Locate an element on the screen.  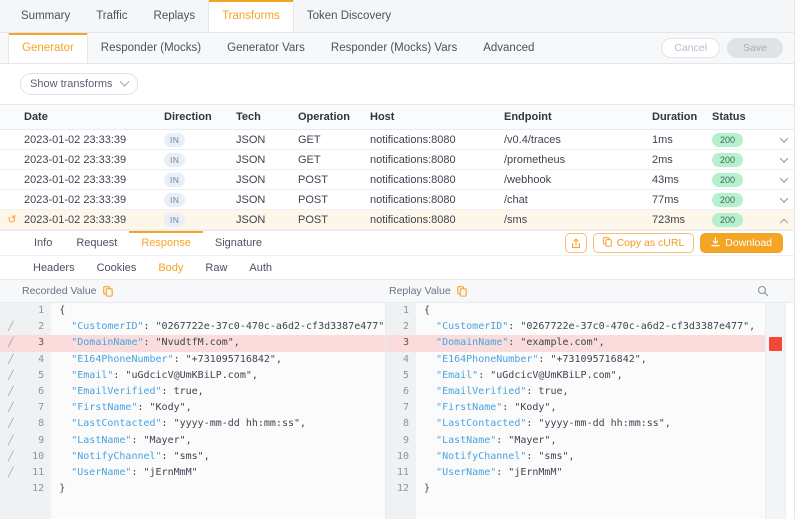
primary-tab-replays: Replays is located at coordinates (175, 16).